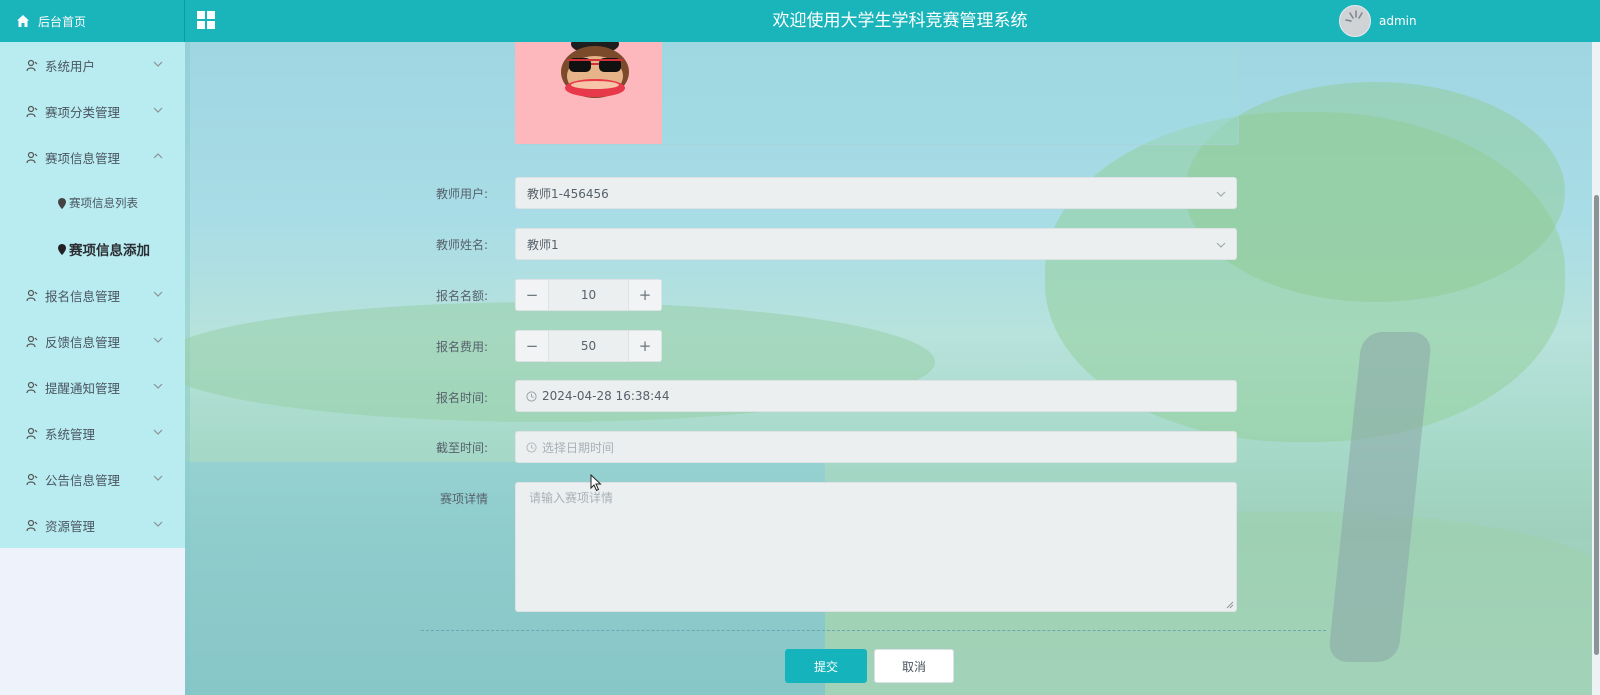 The image size is (1600, 695). What do you see at coordinates (461, 448) in the screenshot?
I see `deadline-label: 截至时间:` at bounding box center [461, 448].